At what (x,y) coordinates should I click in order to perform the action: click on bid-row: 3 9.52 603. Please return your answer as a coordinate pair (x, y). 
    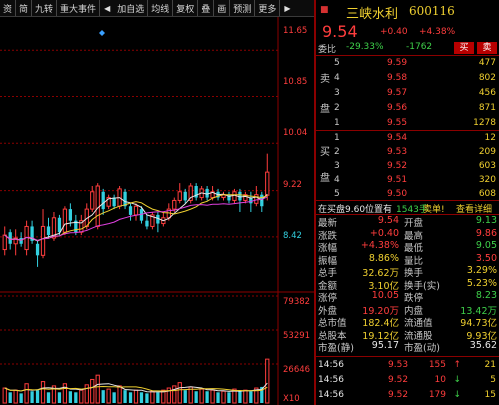
    Looking at the image, I should click on (407, 166).